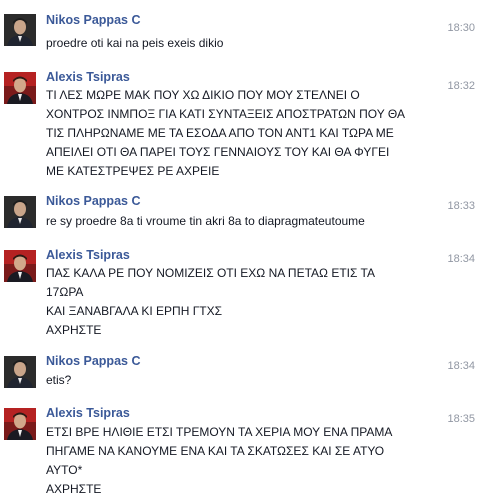 The image size is (481, 498). I want to click on message-text: proedre oti kai na peis exeis dikio, so click(135, 43).